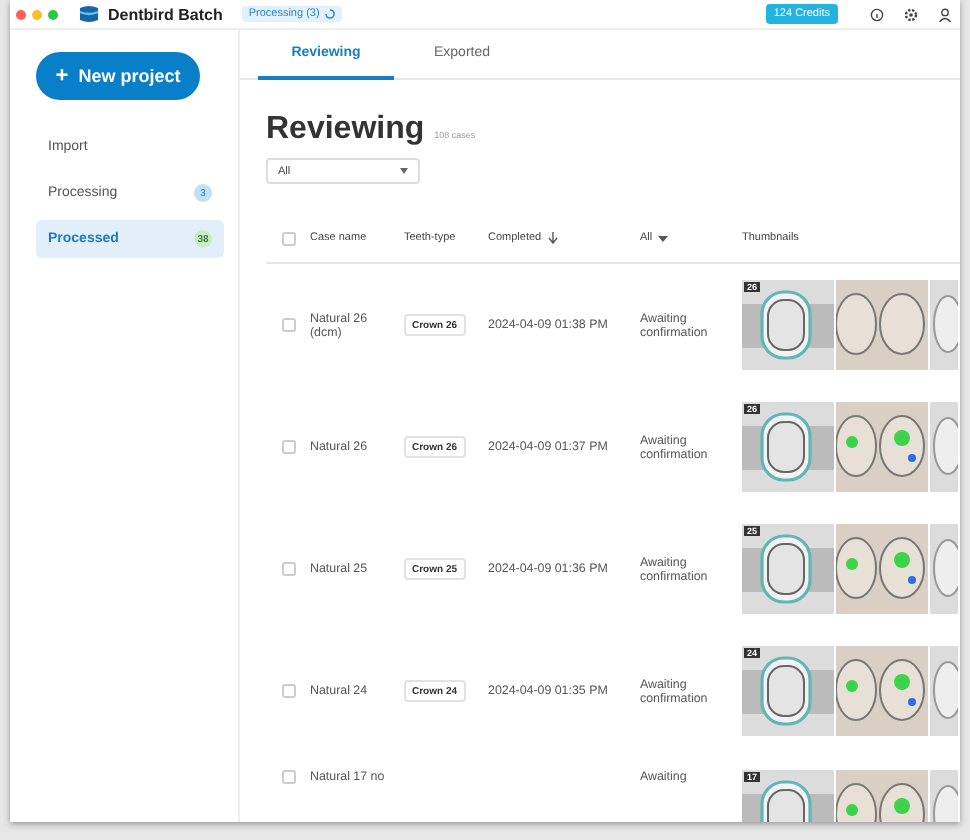 The height and width of the screenshot is (840, 970). What do you see at coordinates (37, 14) in the screenshot?
I see `minimize-icon` at bounding box center [37, 14].